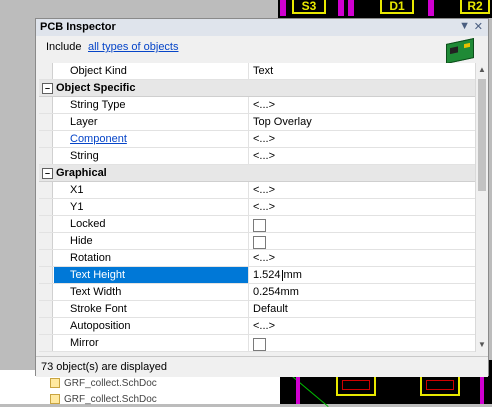 Image resolution: width=492 pixels, height=407 pixels. Describe the element at coordinates (362, 292) in the screenshot. I see `property-value: 0.254mm` at that location.